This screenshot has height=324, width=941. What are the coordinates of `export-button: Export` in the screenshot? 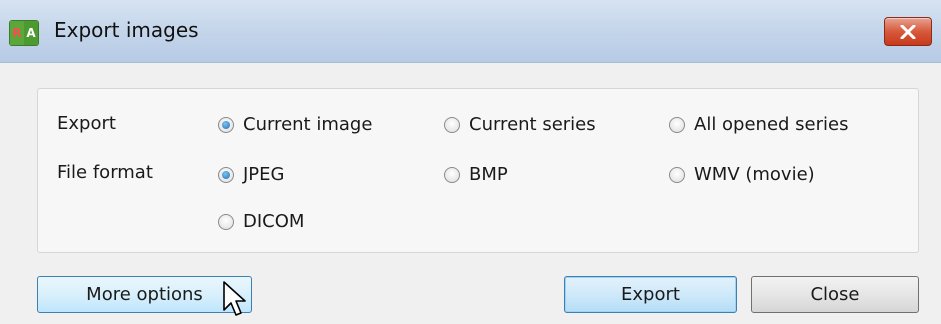 It's located at (650, 294).